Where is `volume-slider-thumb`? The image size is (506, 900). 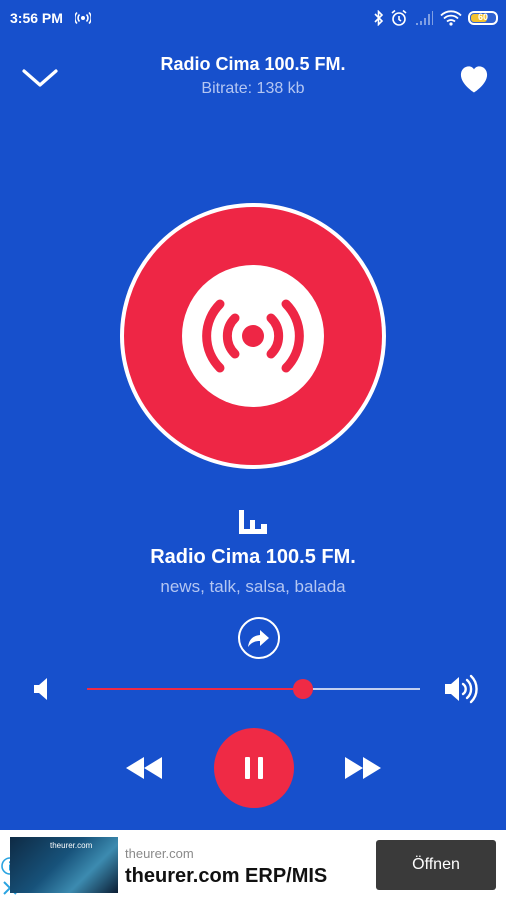 volume-slider-thumb is located at coordinates (303, 689).